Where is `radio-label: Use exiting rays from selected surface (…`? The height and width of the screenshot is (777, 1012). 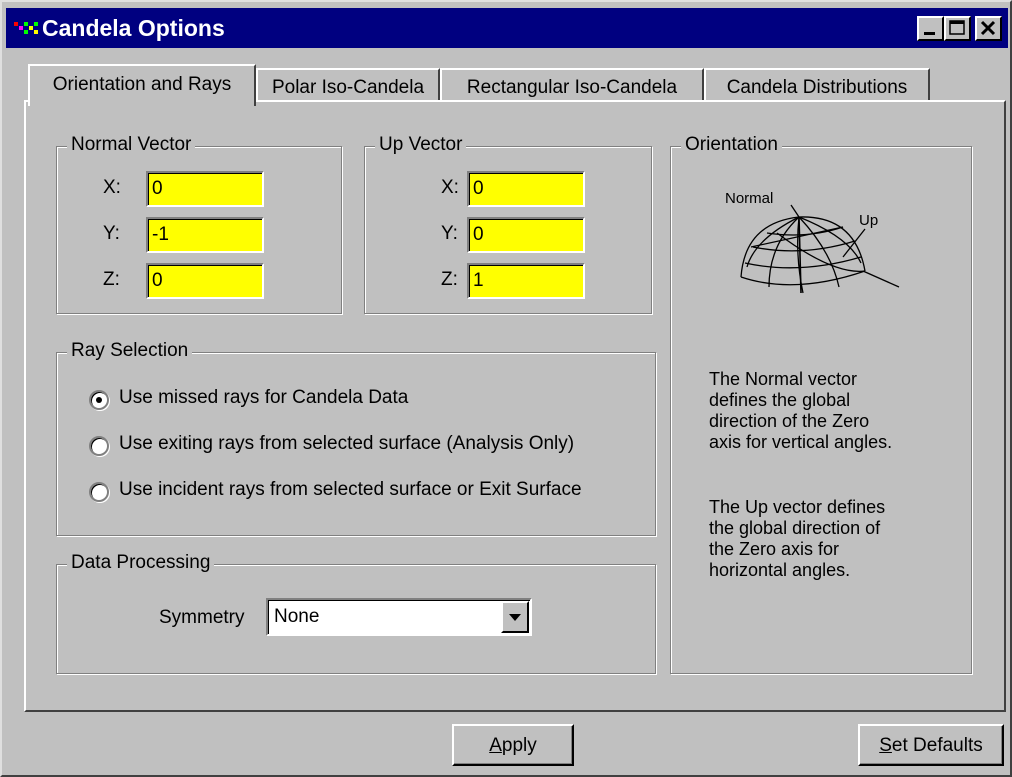 radio-label: Use exiting rays from selected surface (… is located at coordinates (347, 443).